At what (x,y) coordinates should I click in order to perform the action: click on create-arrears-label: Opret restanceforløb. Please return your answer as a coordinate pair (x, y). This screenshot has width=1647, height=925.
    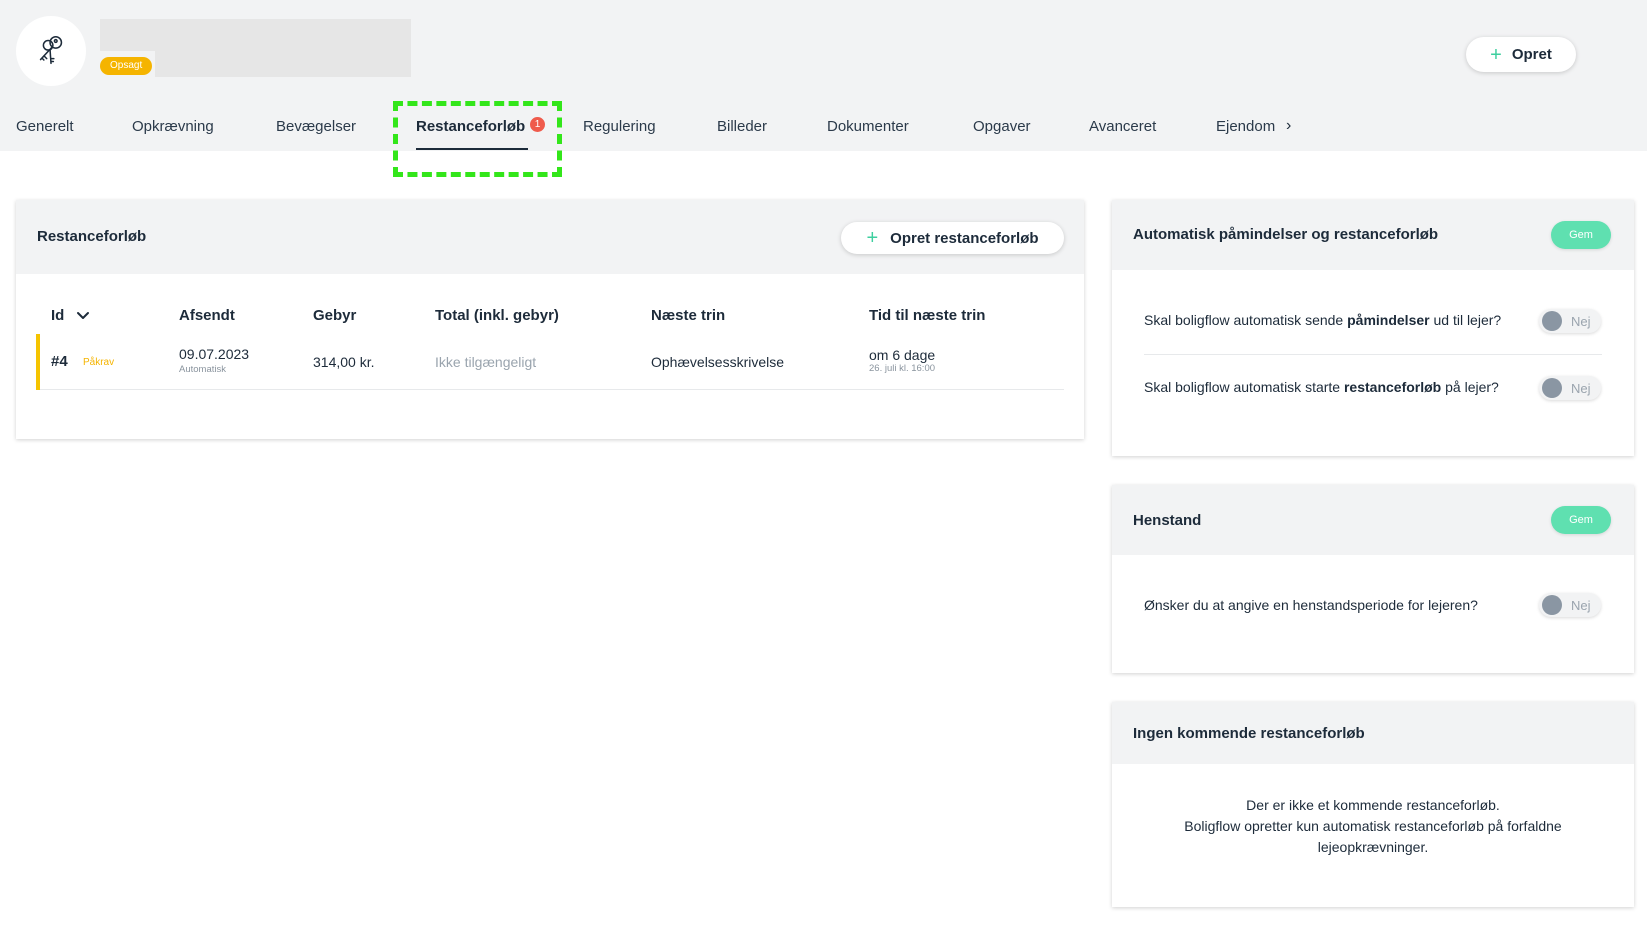
    Looking at the image, I should click on (964, 238).